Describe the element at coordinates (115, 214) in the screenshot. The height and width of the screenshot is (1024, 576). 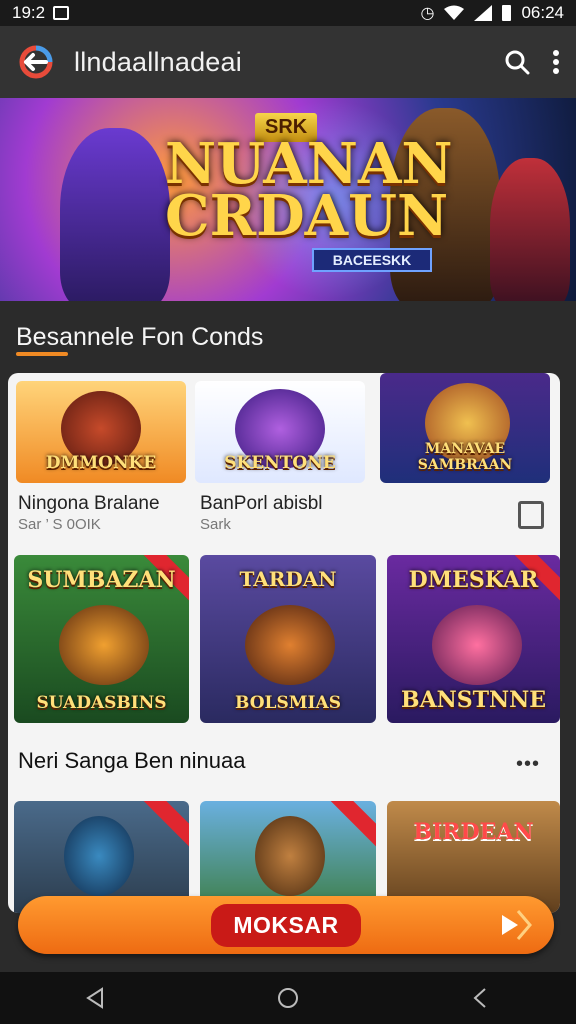
I see `hero-figure-left` at that location.